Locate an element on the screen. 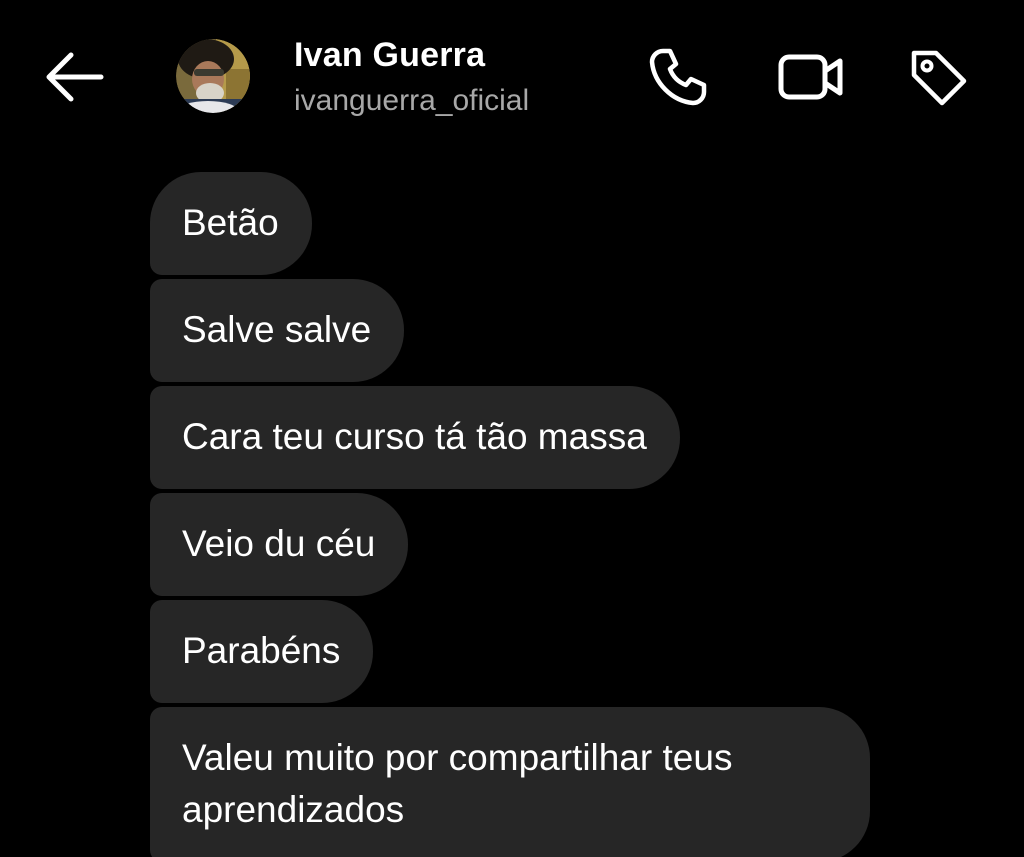 The image size is (1024, 857). tag-icon is located at coordinates (939, 78).